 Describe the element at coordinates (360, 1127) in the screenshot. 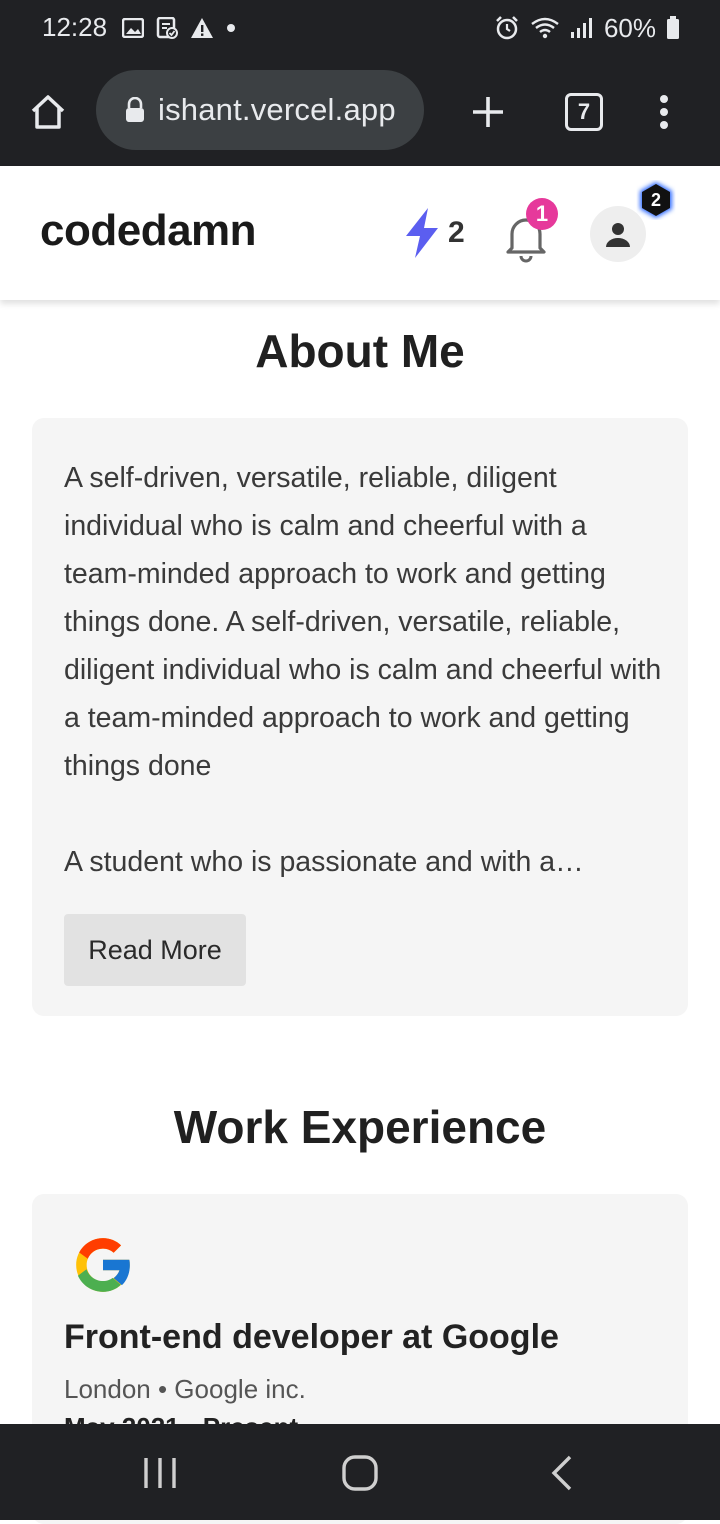

I see `work-experience-title: Work Experience` at that location.